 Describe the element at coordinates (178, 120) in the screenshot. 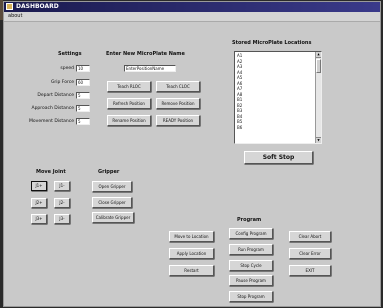

I see `ready-position-button: READY Position` at that location.